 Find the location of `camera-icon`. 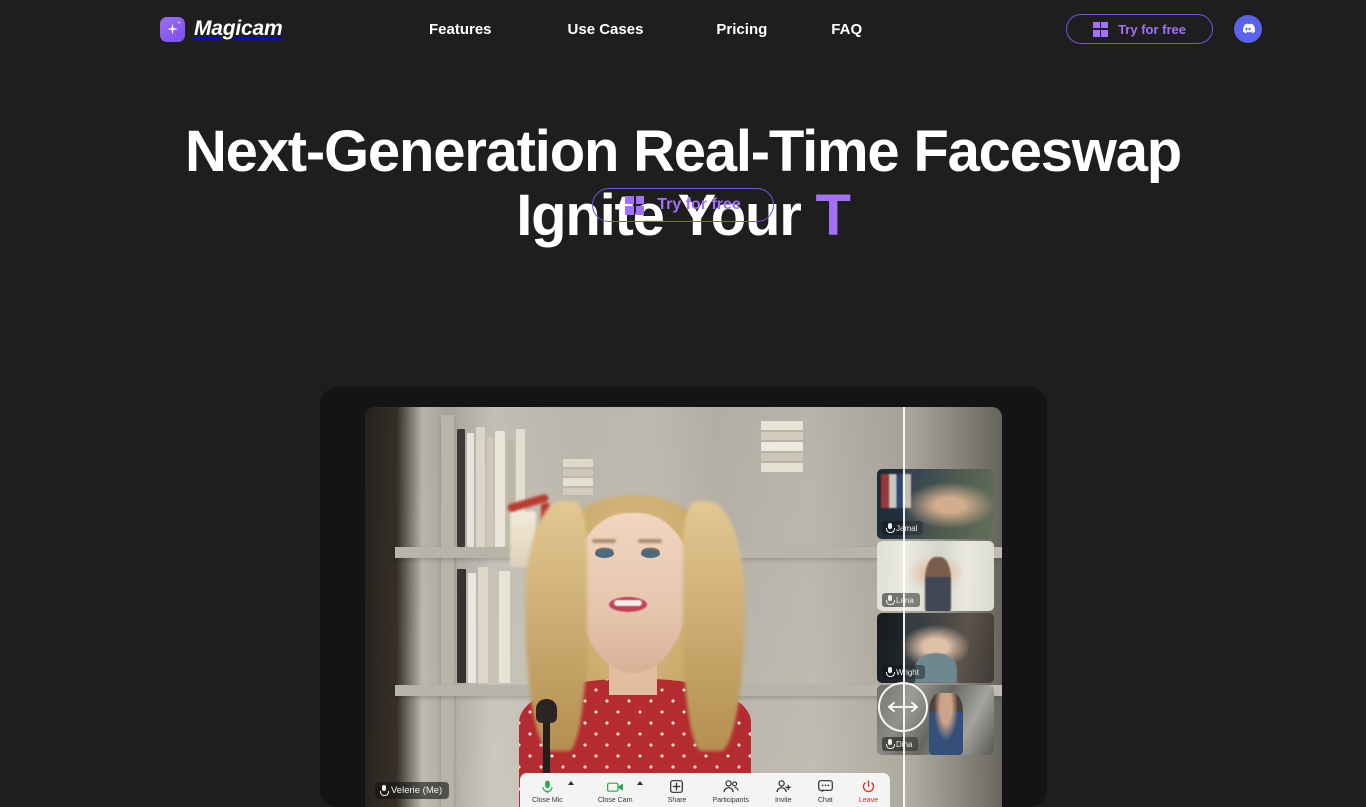

camera-icon is located at coordinates (615, 787).